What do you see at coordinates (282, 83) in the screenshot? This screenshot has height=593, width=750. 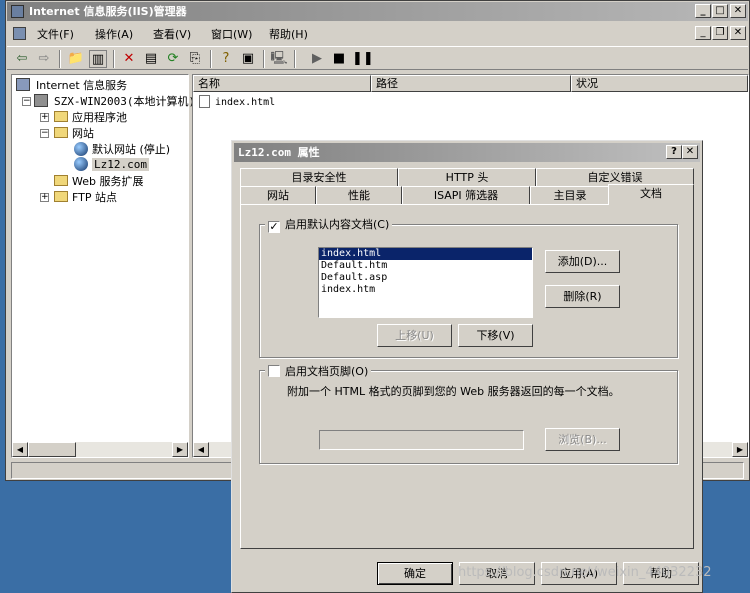 I see `col-header-name: 名称` at bounding box center [282, 83].